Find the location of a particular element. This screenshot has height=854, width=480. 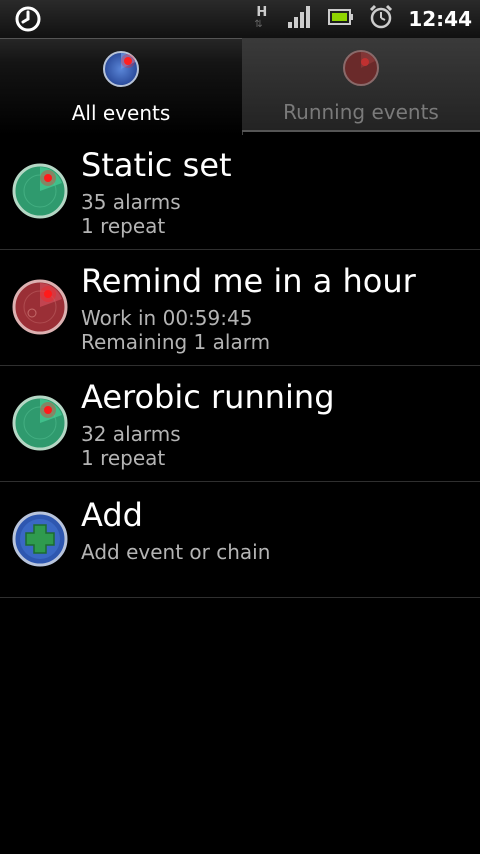

alarm-icon is located at coordinates (381, 19).